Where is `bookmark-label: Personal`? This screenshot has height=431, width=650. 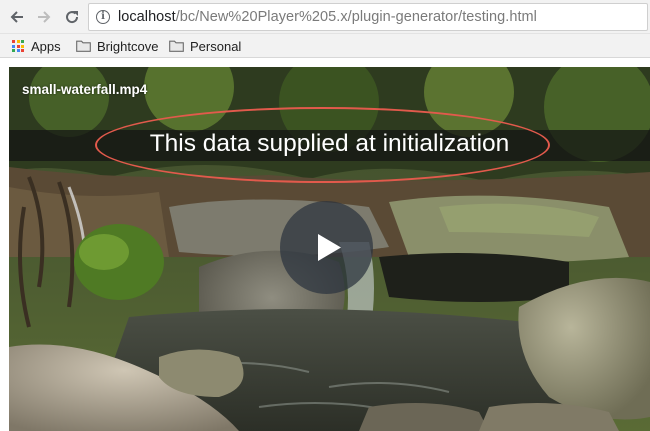
bookmark-label: Personal is located at coordinates (216, 46).